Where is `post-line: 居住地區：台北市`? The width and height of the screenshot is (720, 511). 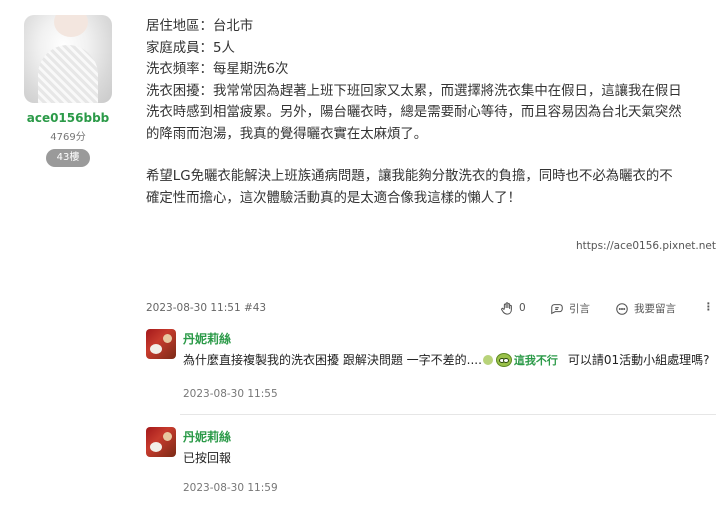 post-line: 居住地區：台北市 is located at coordinates (200, 26).